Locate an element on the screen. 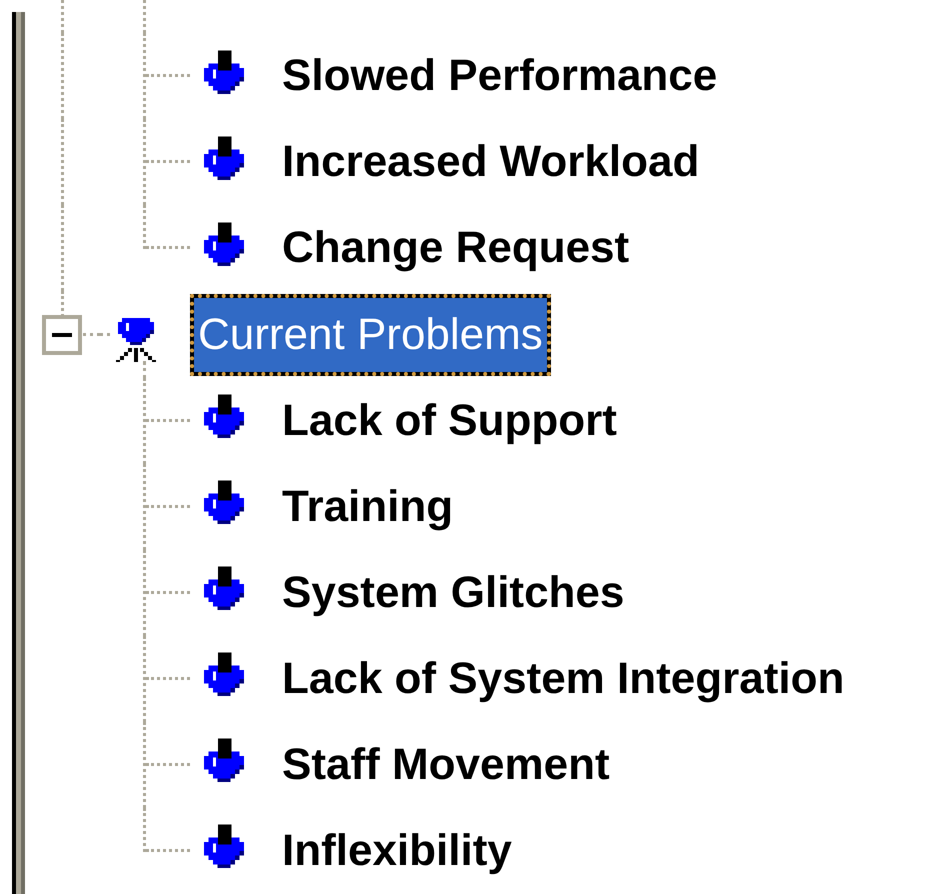 The image size is (952, 894). tree-item: Current Problems is located at coordinates (370, 335).